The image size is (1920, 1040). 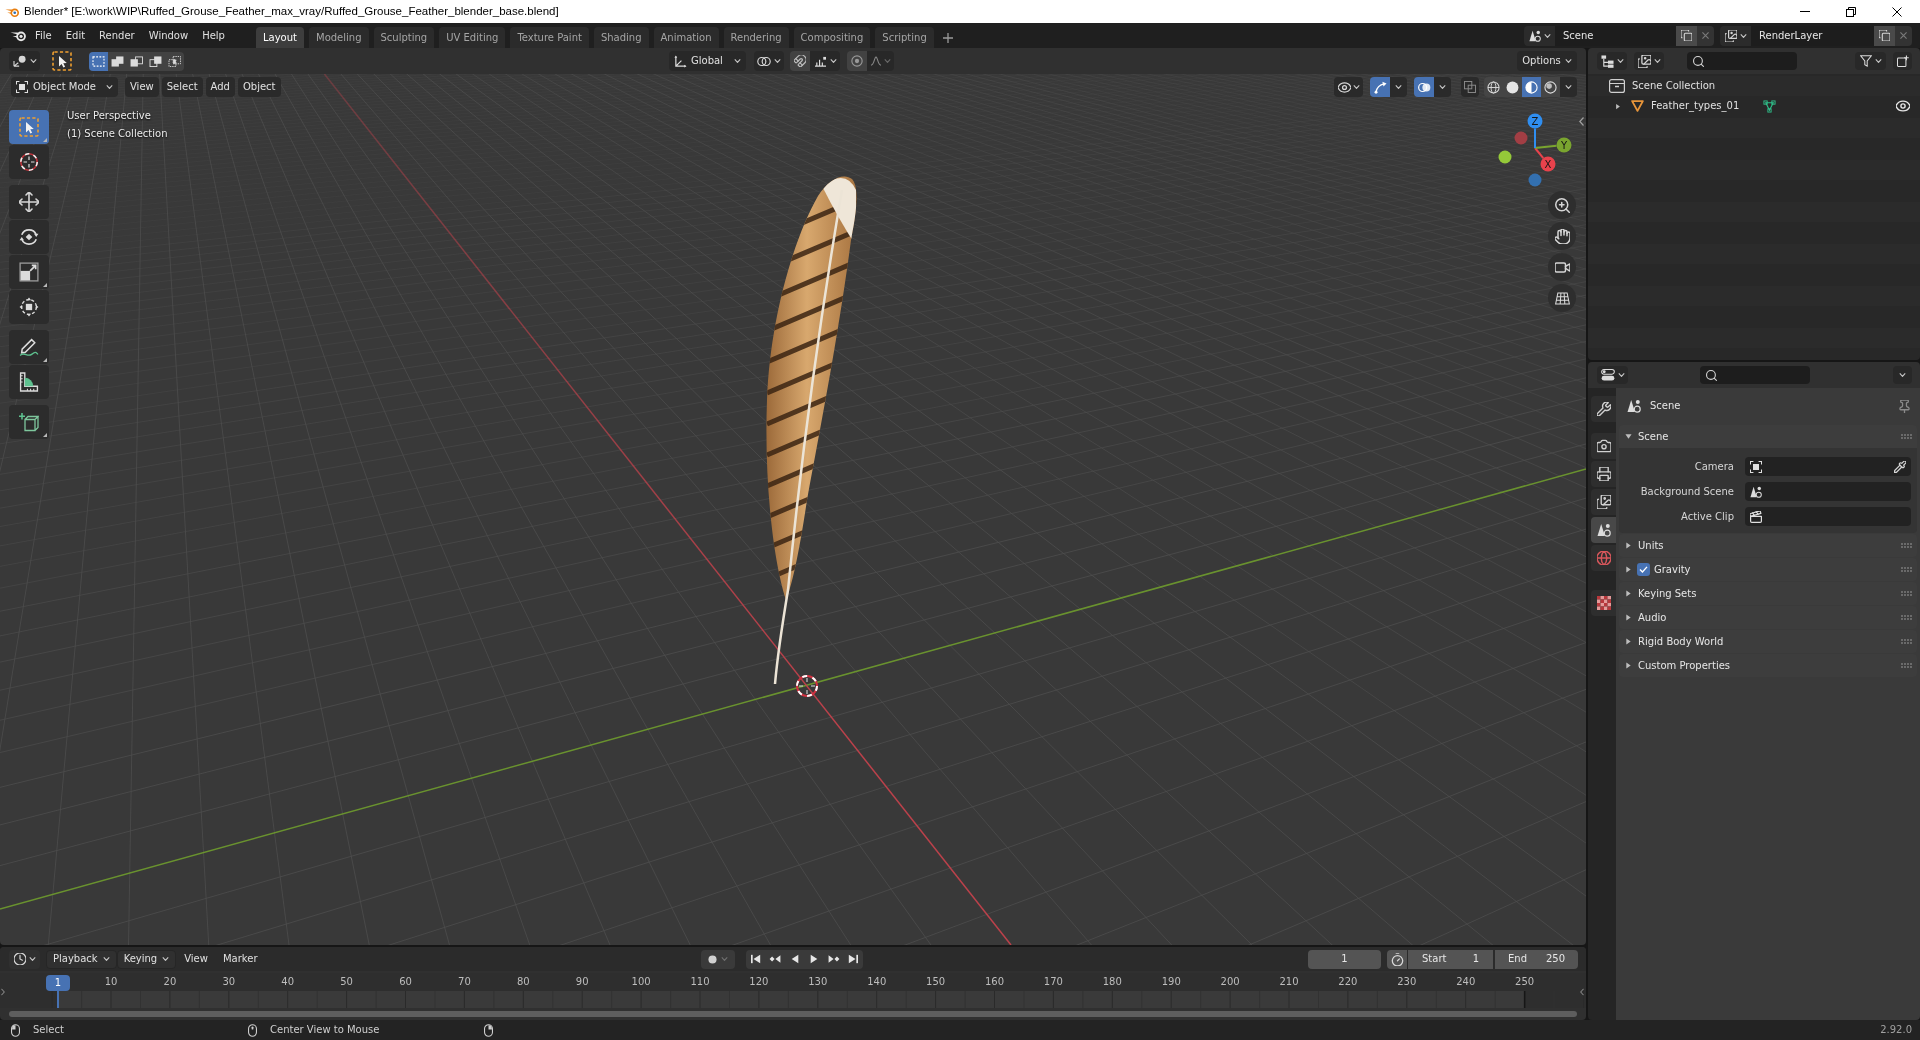 What do you see at coordinates (1902, 106) in the screenshot?
I see `visibility-toggle` at bounding box center [1902, 106].